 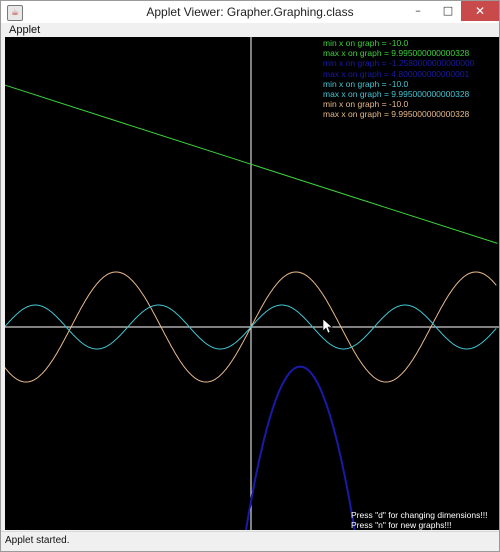 I want to click on mouse-pointer-icon, so click(x=327, y=326).